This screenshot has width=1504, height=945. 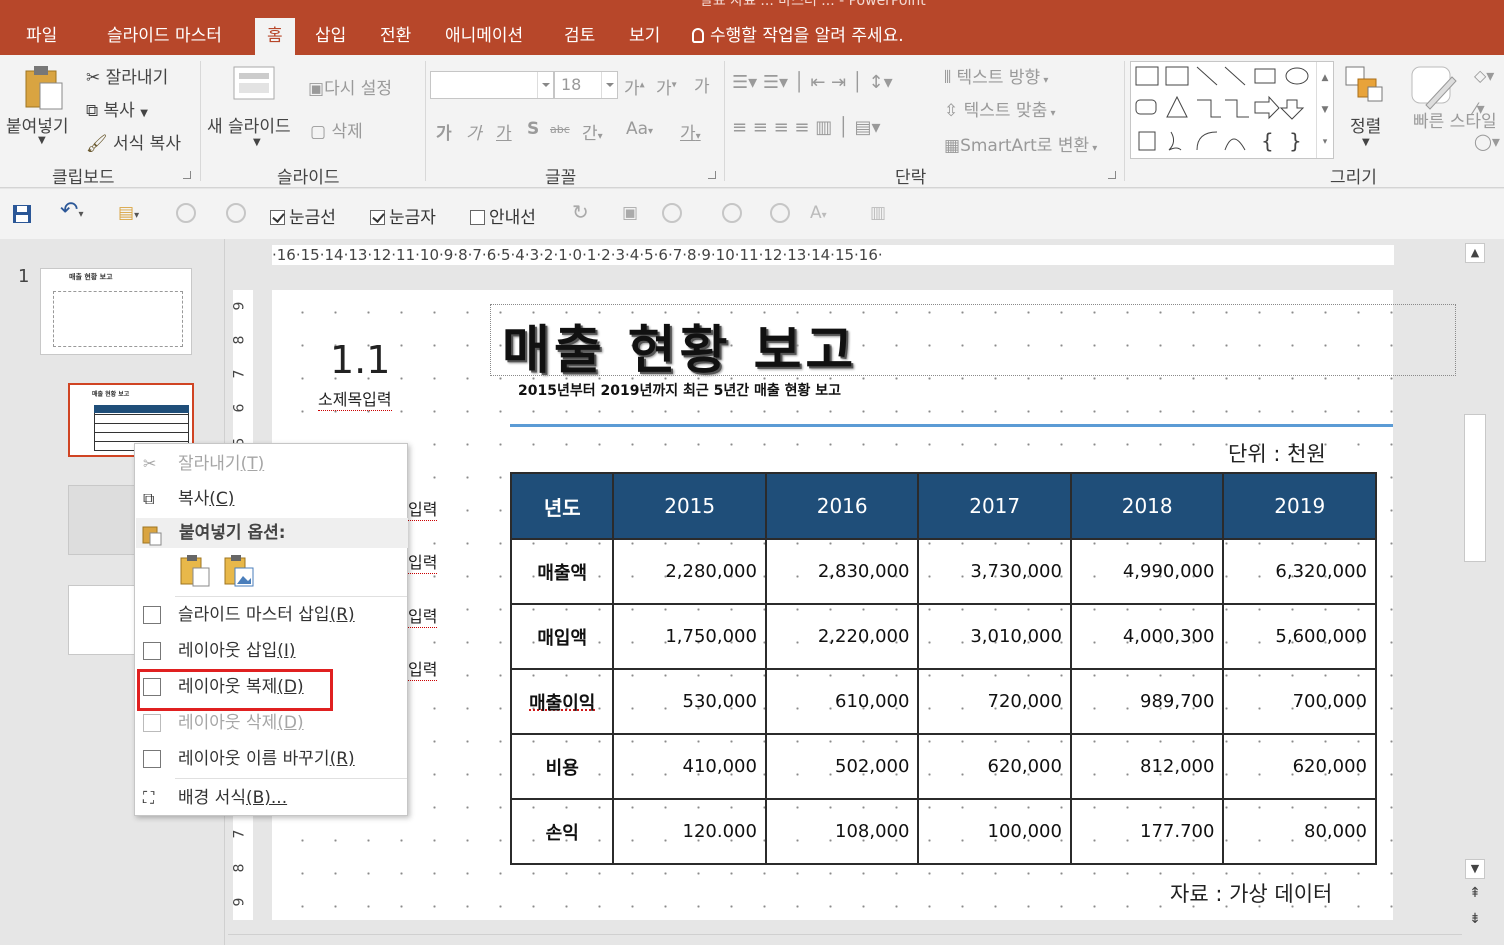 I want to click on source-note: 자료 : 가상 데이터, so click(x=1251, y=893).